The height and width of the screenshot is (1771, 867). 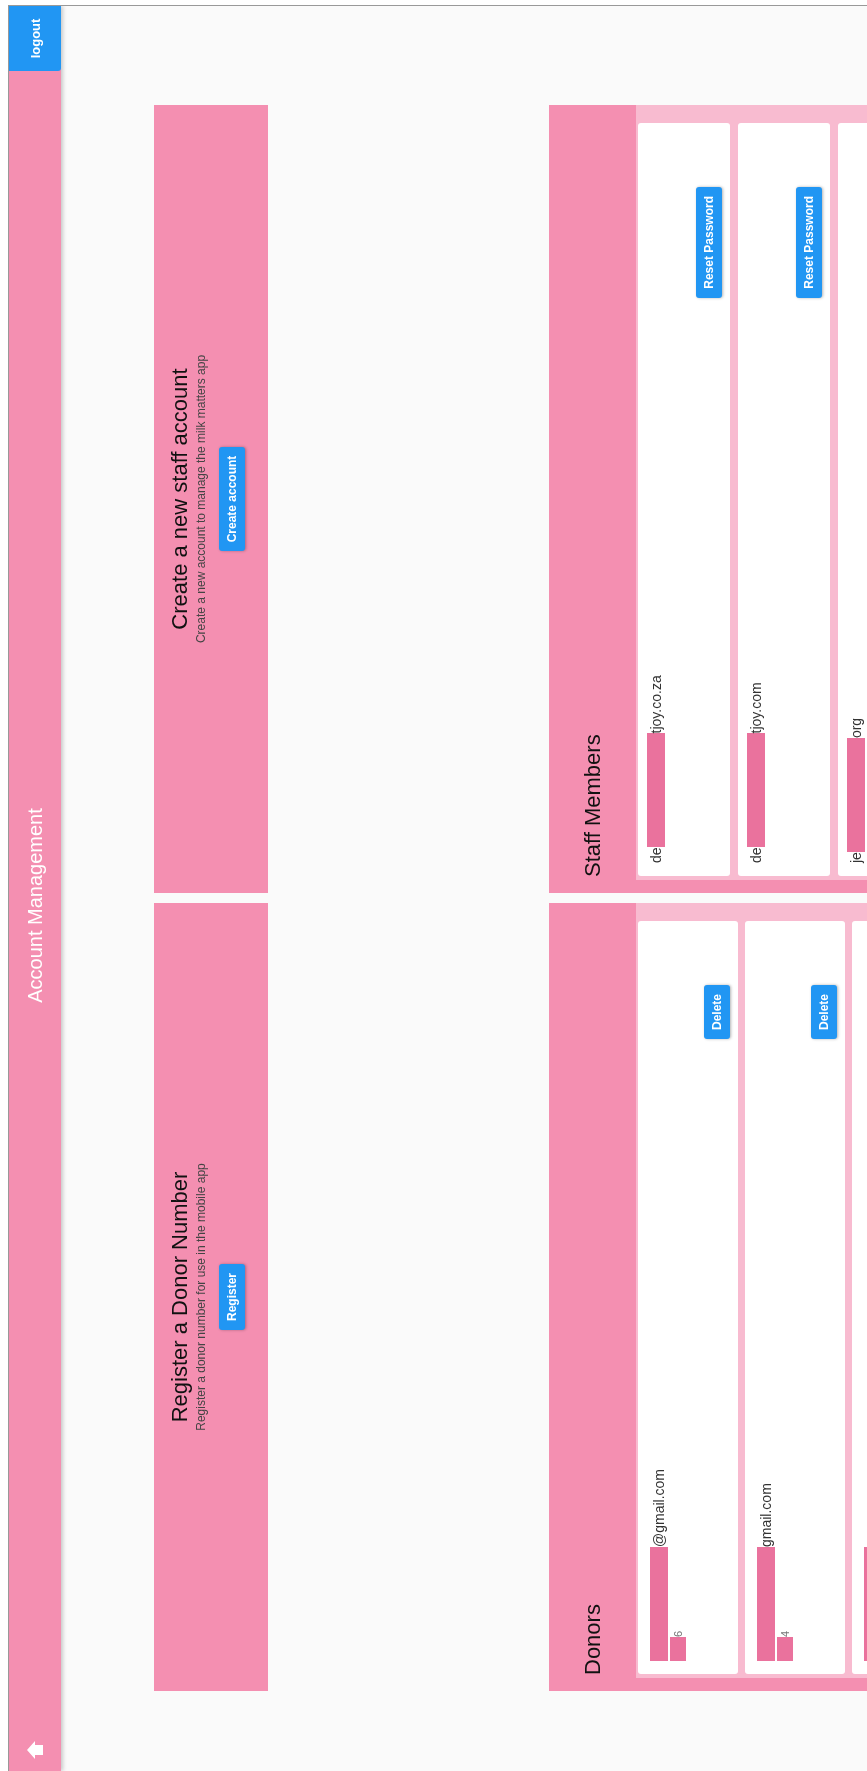 What do you see at coordinates (201, 499) in the screenshot?
I see `card-description: Create a new account to manage the milk matters app` at bounding box center [201, 499].